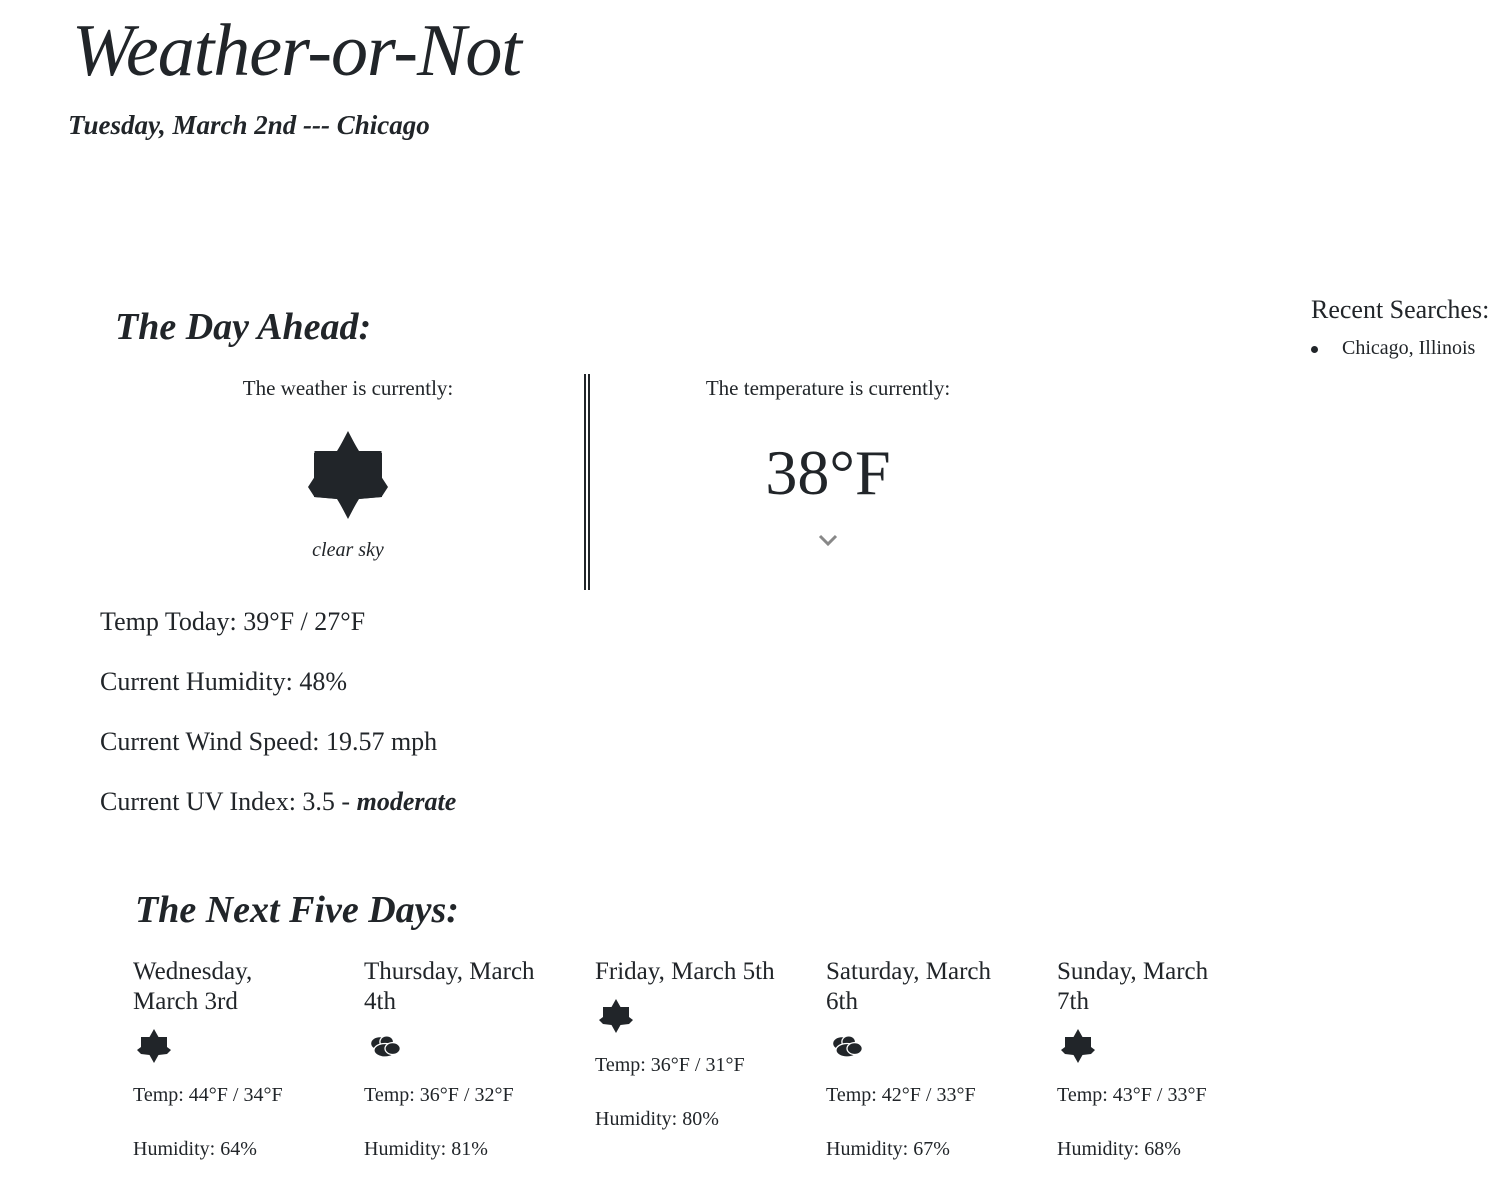 This screenshot has width=1510, height=1198. What do you see at coordinates (249, 125) in the screenshot?
I see `date-city-subtitle: Tuesday, March 2nd --- Chicago` at bounding box center [249, 125].